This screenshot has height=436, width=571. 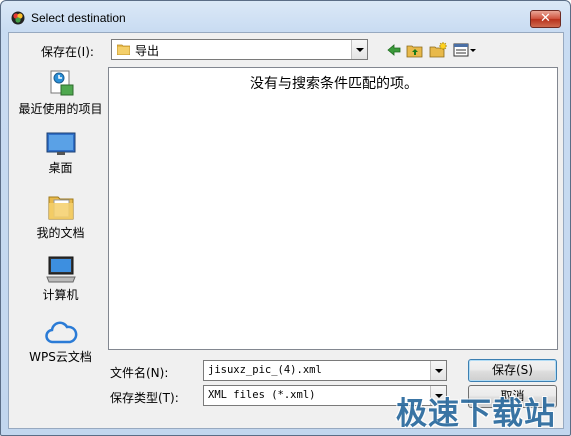 I want to click on place-recent: 最近使用的项目, so click(x=60, y=91).